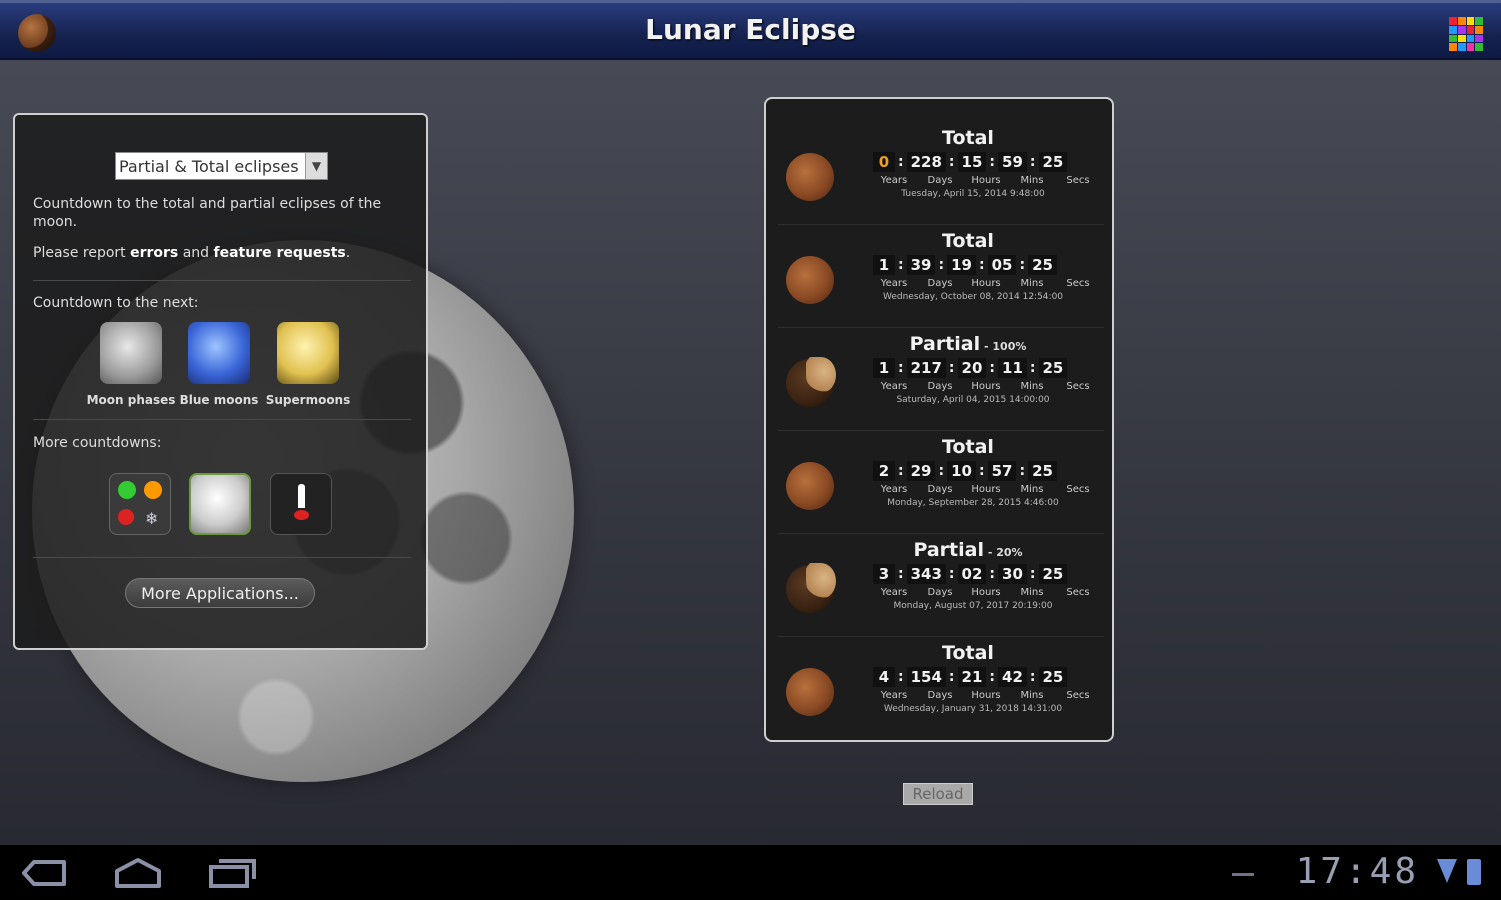 This screenshot has width=1501, height=900. I want to click on supermoons-label: Supermoons, so click(308, 400).